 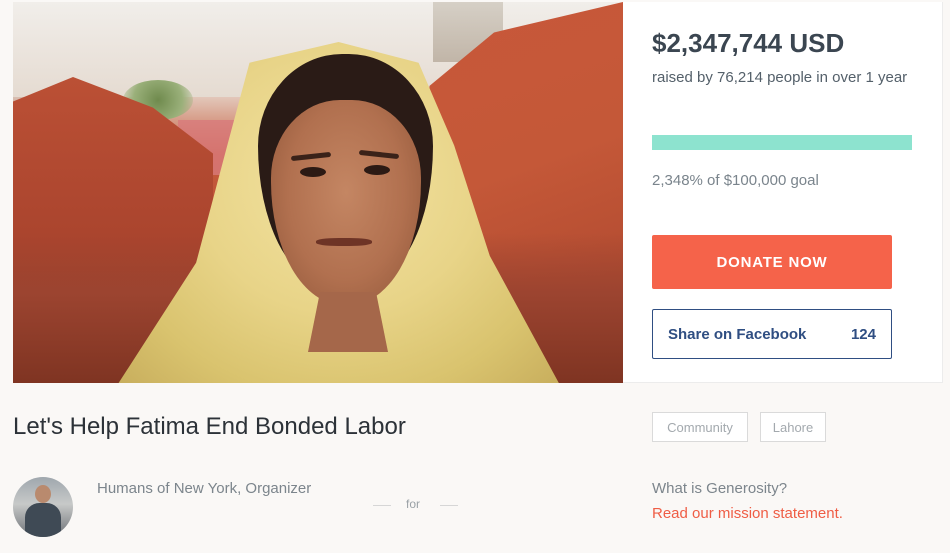 What do you see at coordinates (748, 43) in the screenshot?
I see `raised-amount: $2,347,744 USD` at bounding box center [748, 43].